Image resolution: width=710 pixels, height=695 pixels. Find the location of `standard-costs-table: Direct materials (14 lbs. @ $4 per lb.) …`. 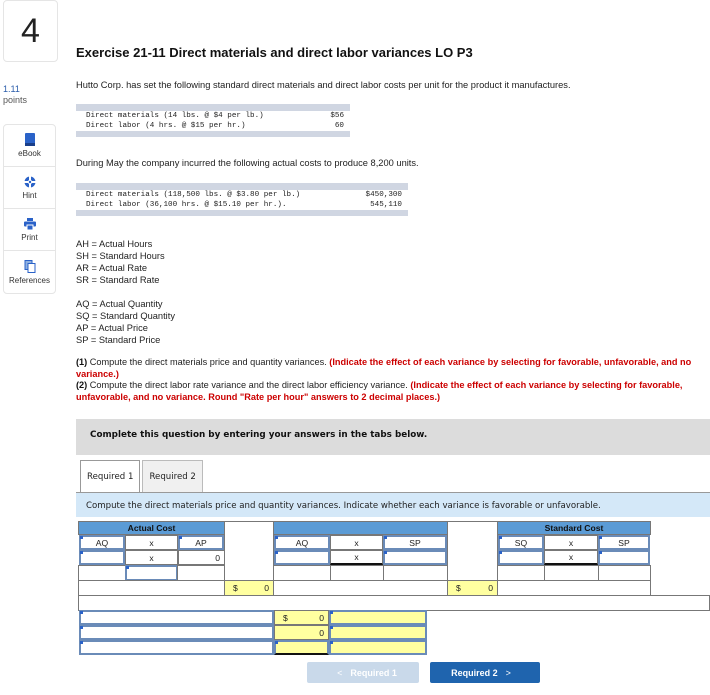

standard-costs-table: Direct materials (14 lbs. @ $4 per lb.) … is located at coordinates (213, 120).